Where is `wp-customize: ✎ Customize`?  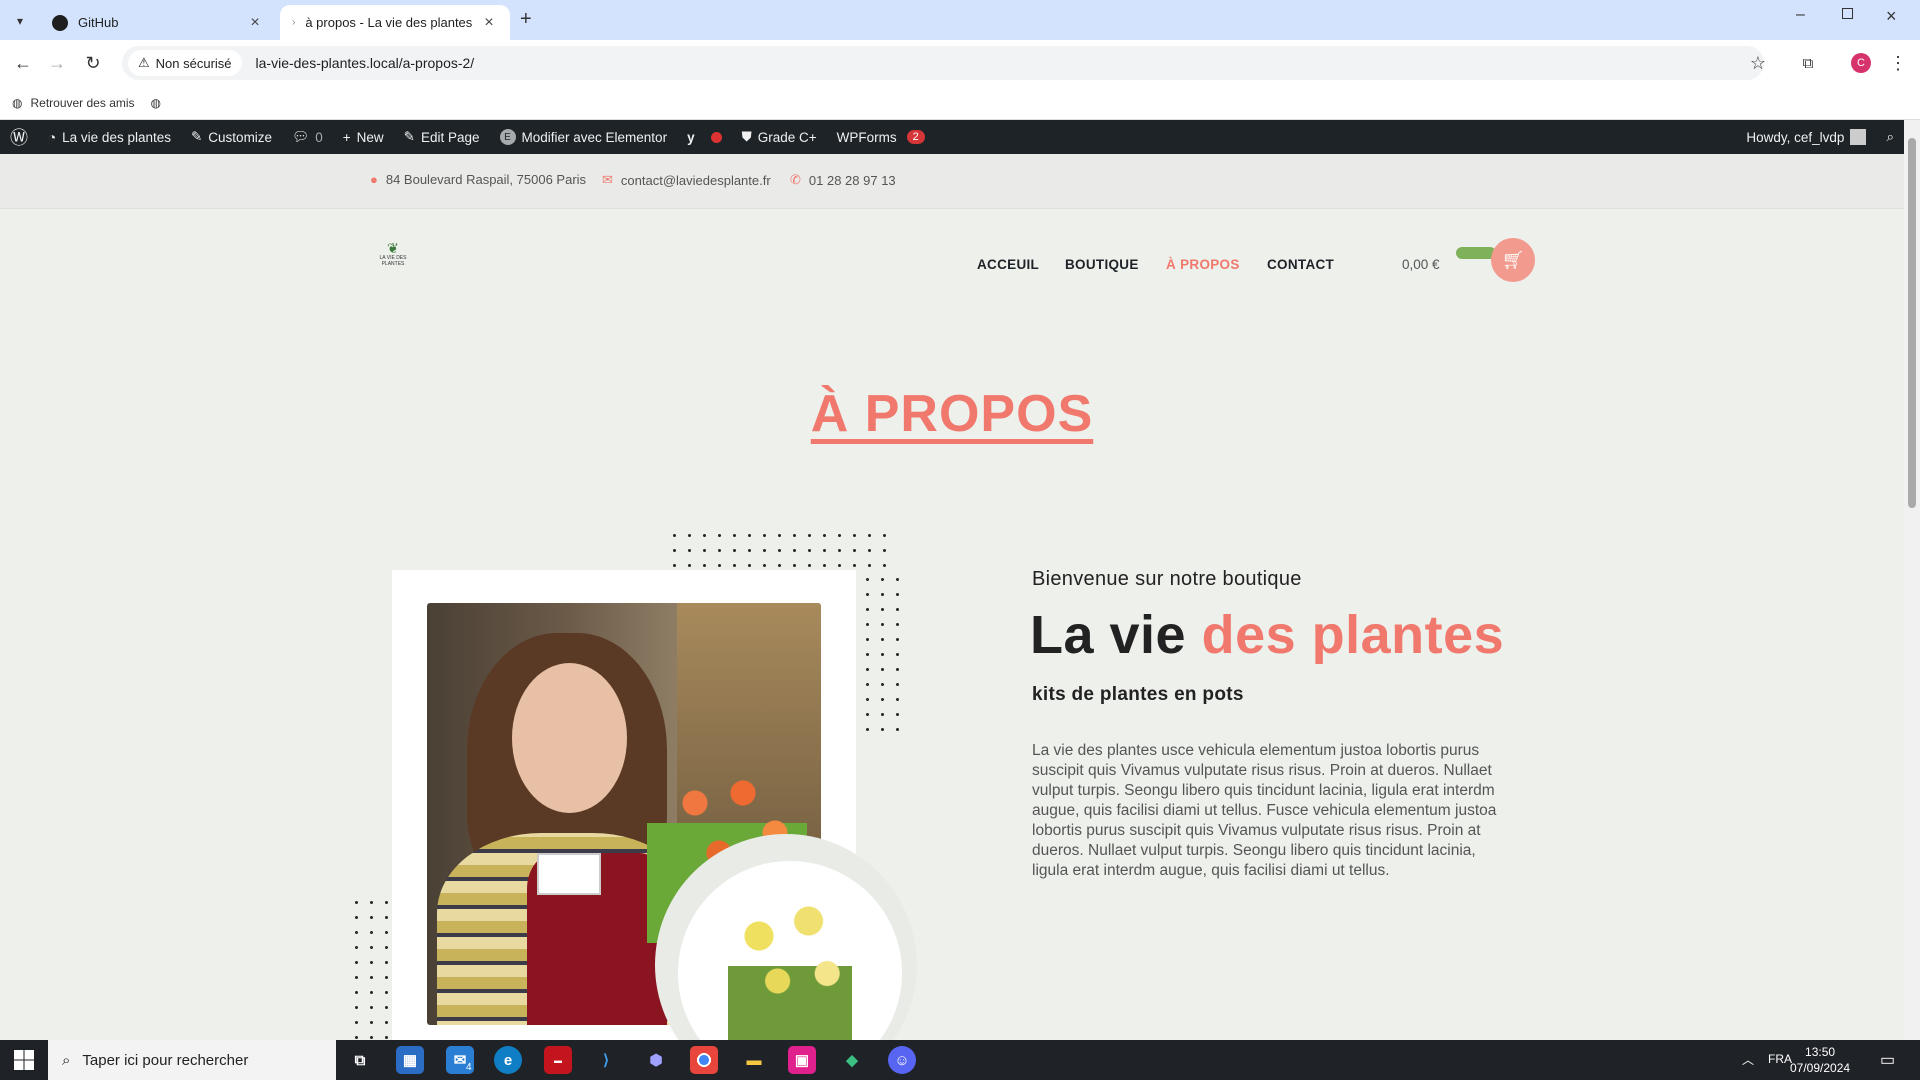 wp-customize: ✎ Customize is located at coordinates (231, 137).